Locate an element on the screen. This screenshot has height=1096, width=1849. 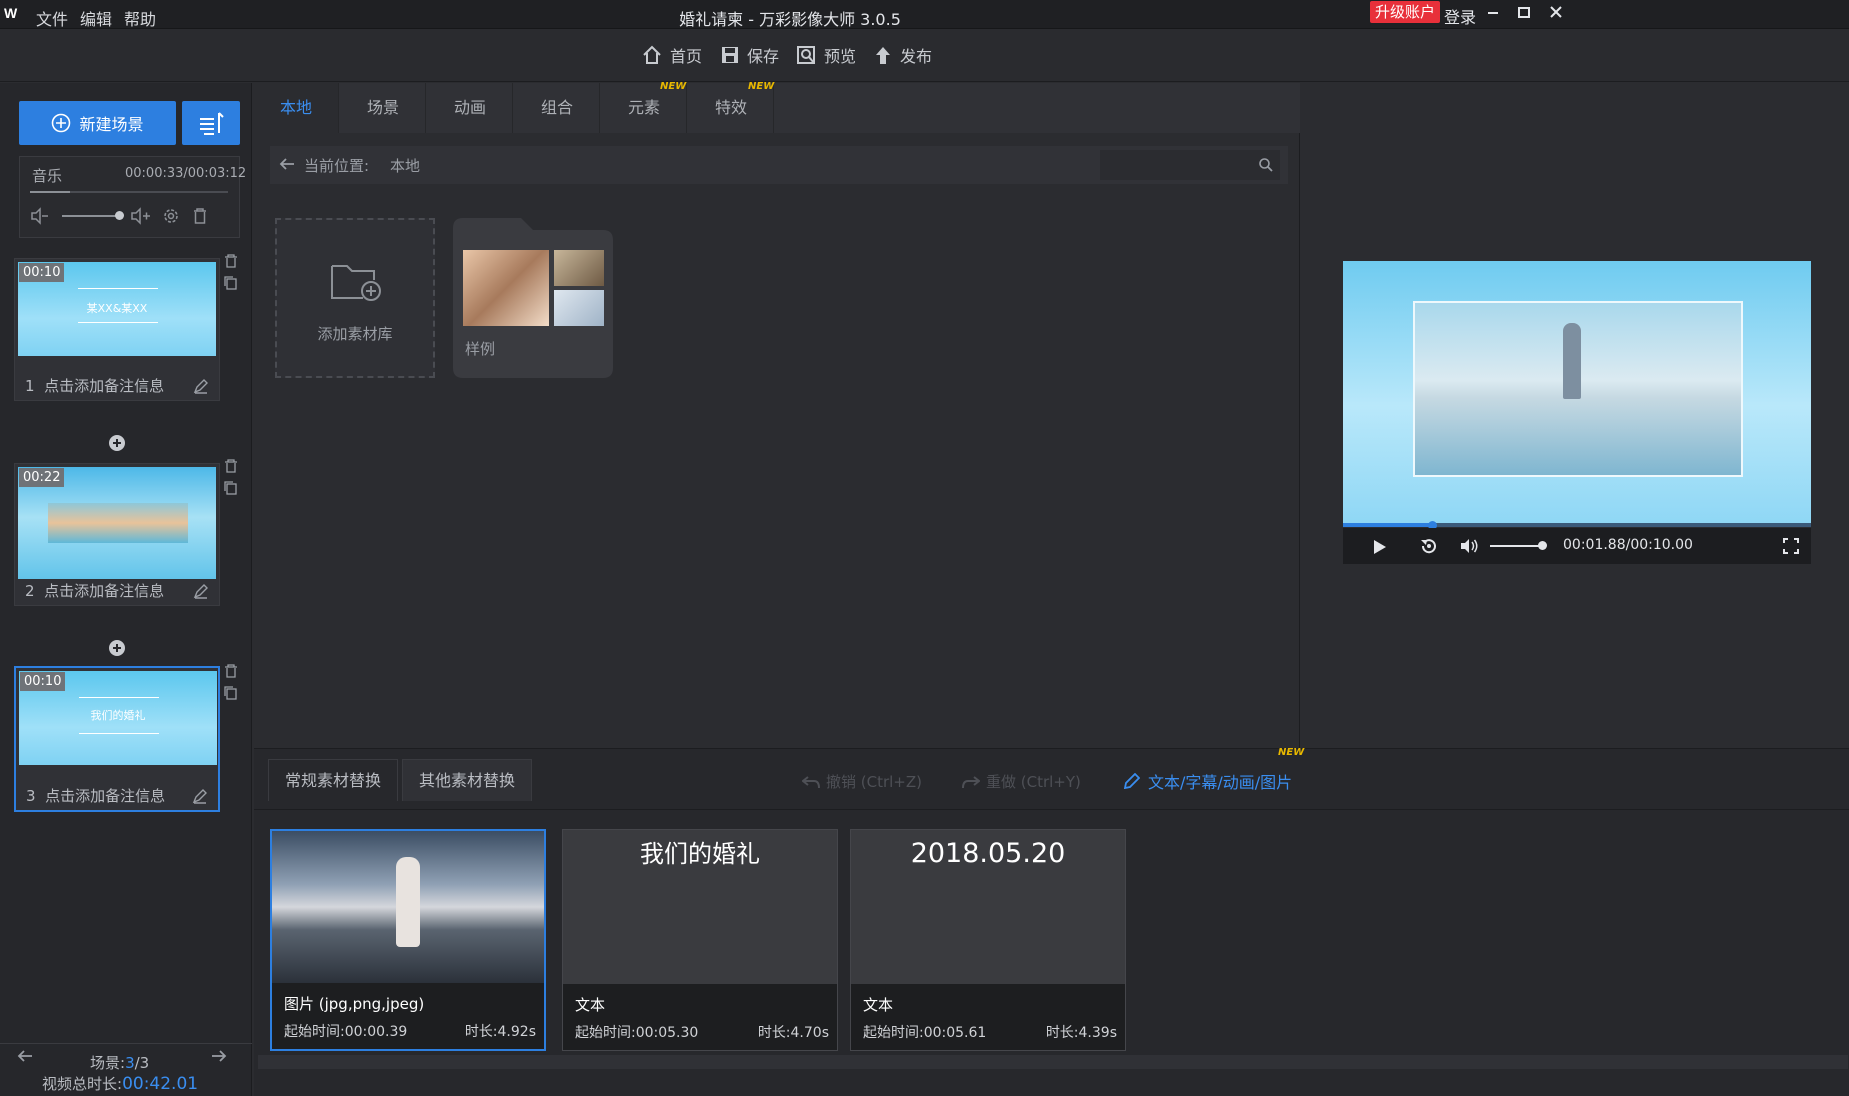
search-input is located at coordinates (1190, 165).